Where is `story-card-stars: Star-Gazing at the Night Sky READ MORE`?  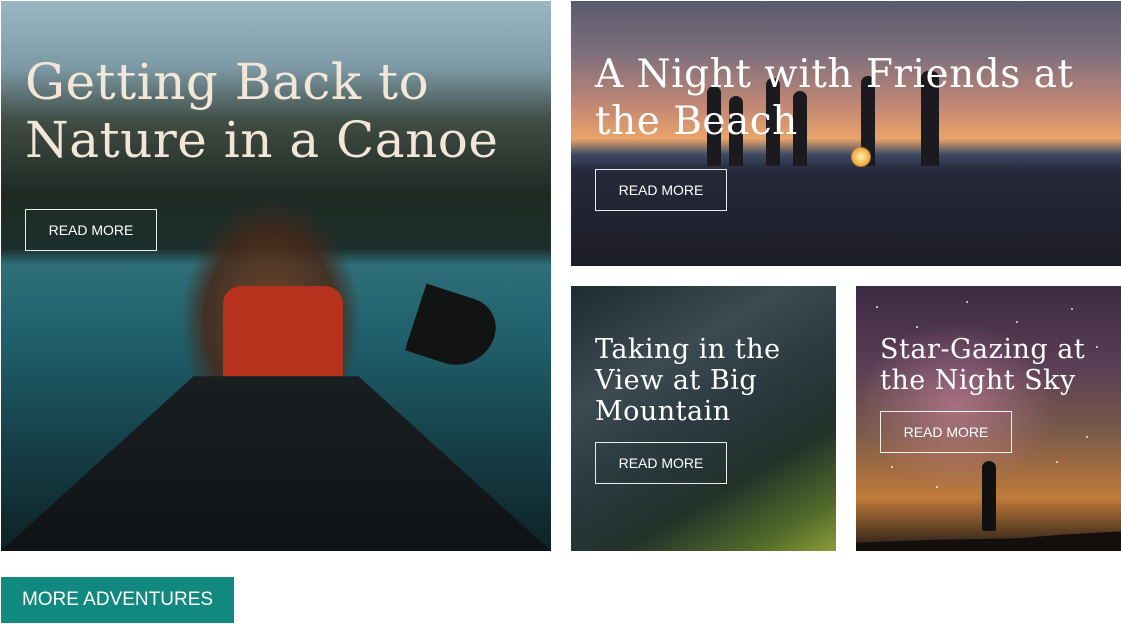 story-card-stars: Star-Gazing at the Night Sky READ MORE is located at coordinates (988, 418).